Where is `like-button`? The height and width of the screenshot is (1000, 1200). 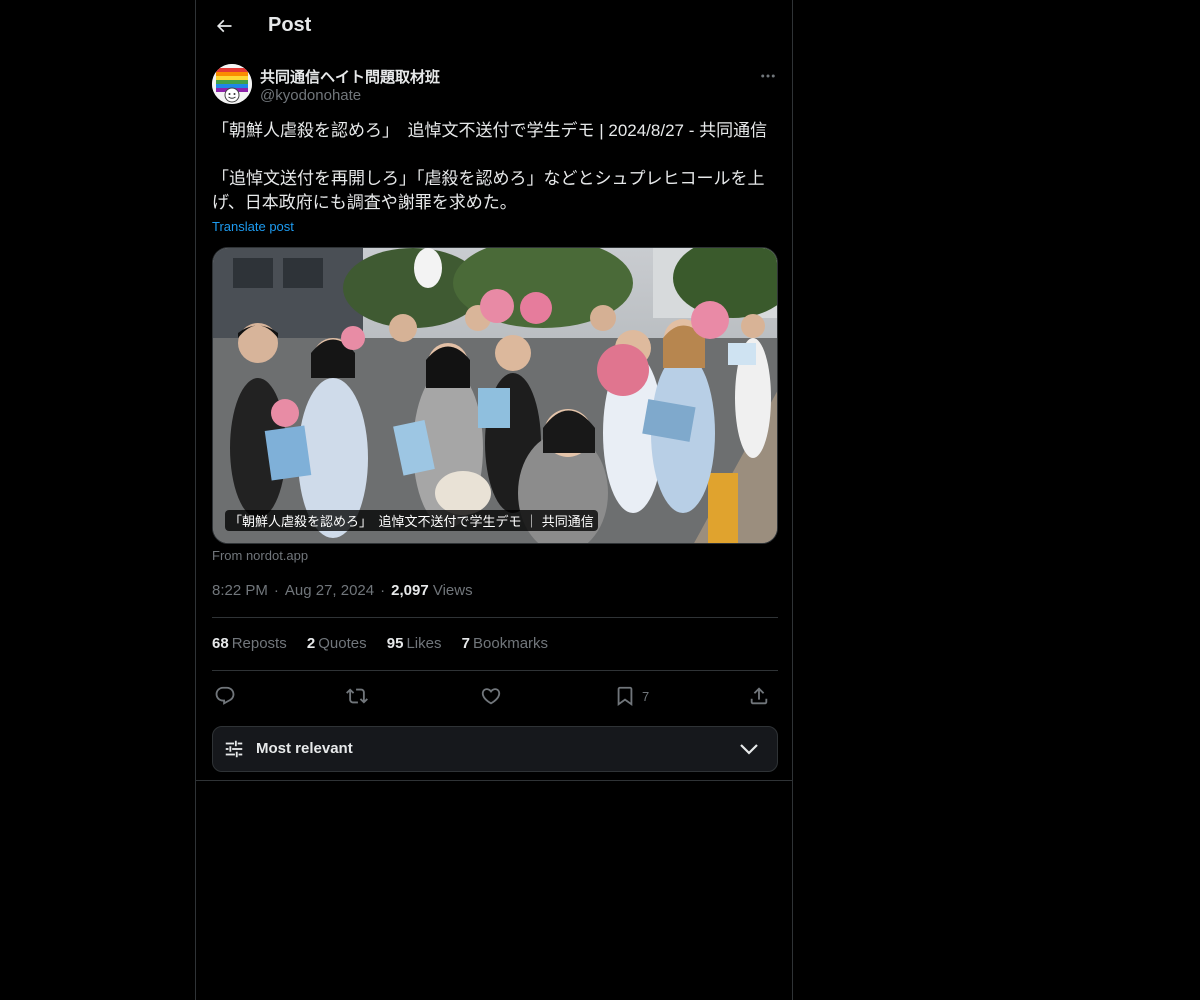
like-button is located at coordinates (491, 696).